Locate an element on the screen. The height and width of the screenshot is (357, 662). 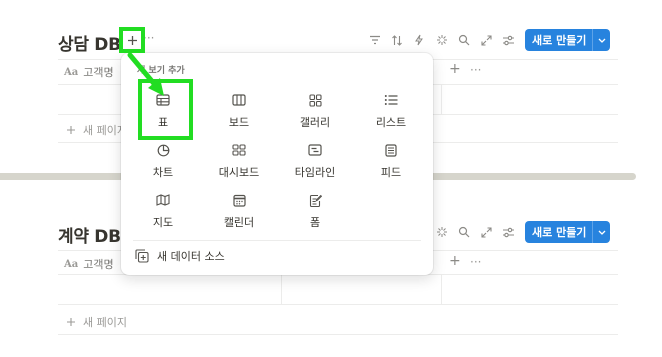
bottom-column-header-name: Aa 고객명 is located at coordinates (89, 264).